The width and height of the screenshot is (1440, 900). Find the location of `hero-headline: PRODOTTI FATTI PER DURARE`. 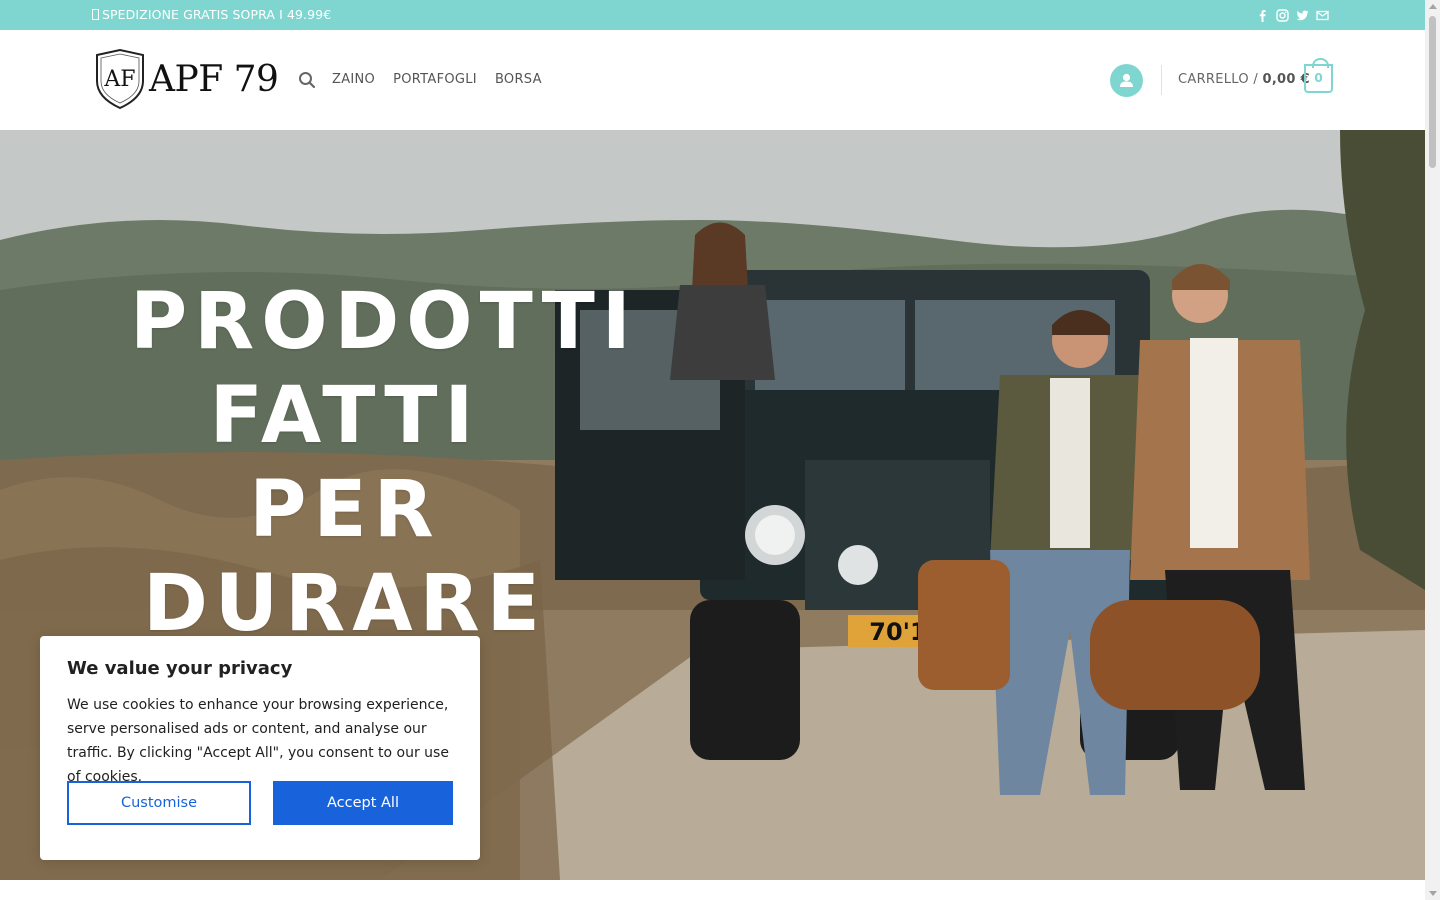

hero-headline: PRODOTTI FATTI PER DURARE is located at coordinates (384, 463).